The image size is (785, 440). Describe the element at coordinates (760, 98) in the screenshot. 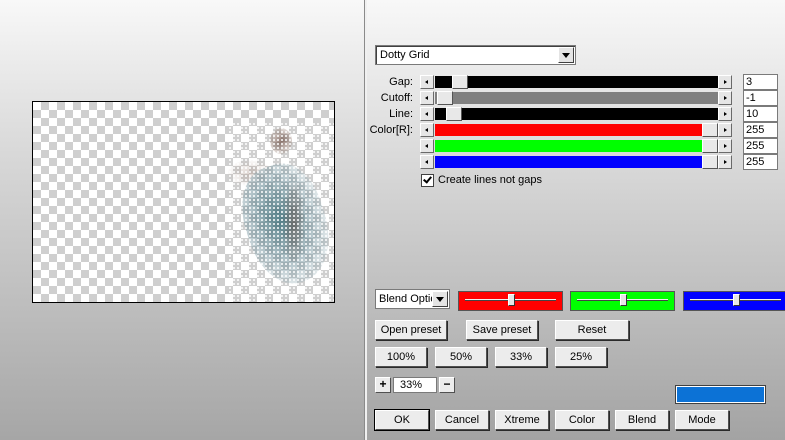

I see `value-field-cutoff: -1` at that location.